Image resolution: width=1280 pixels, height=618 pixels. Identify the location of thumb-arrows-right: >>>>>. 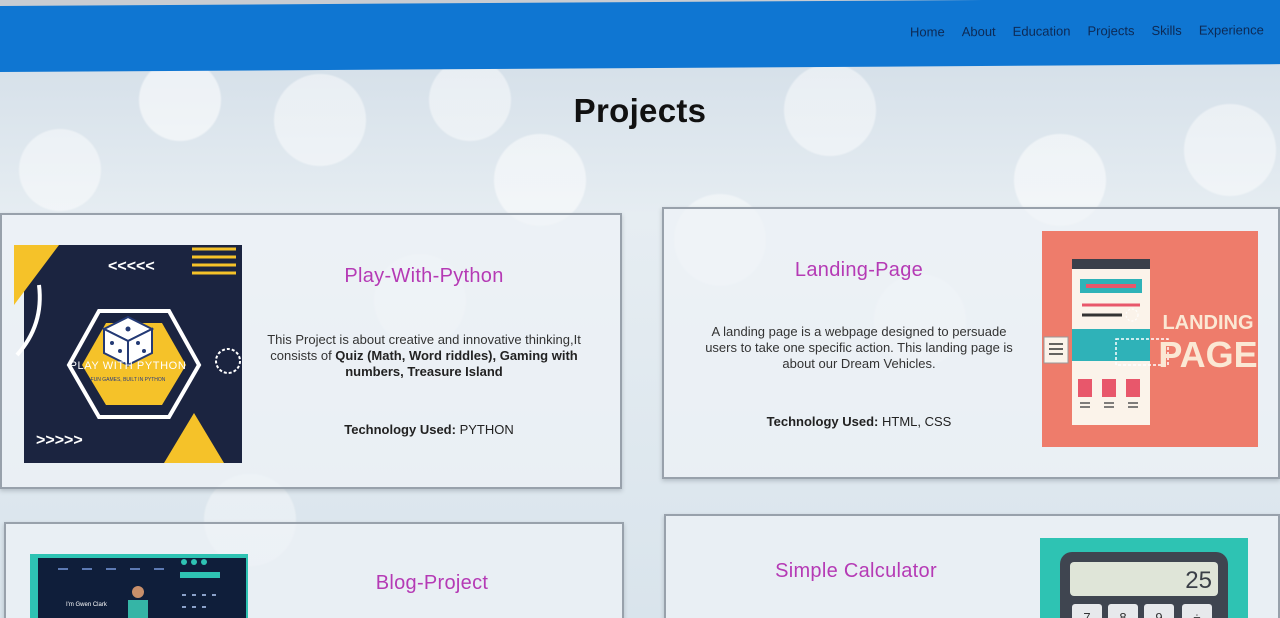
(59, 440).